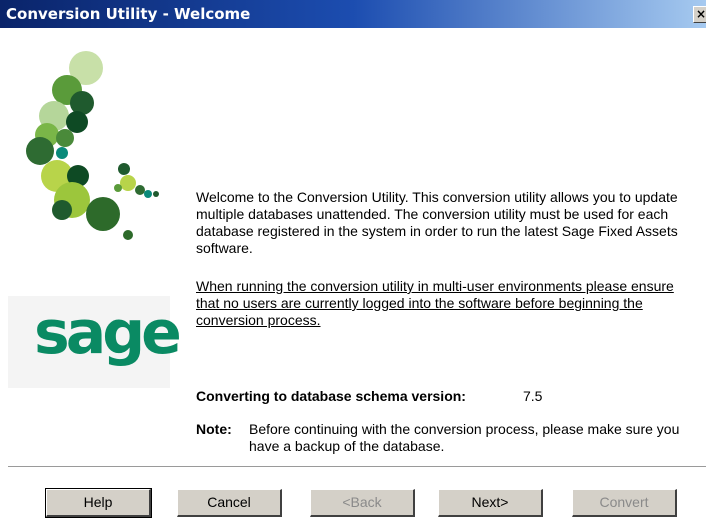  I want to click on note-label: Note:, so click(214, 429).